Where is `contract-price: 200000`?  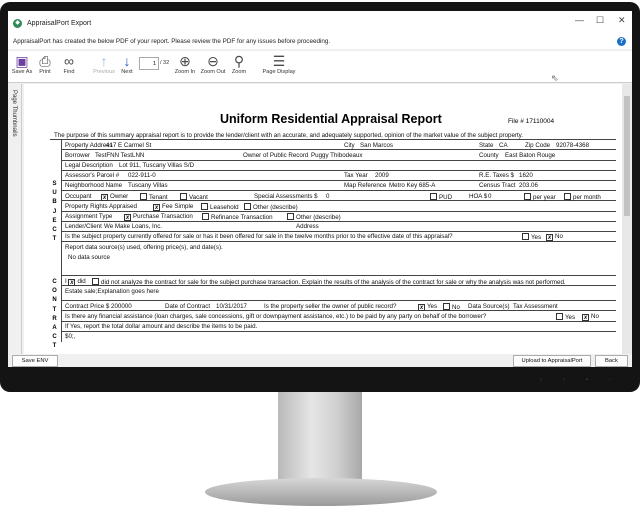
contract-price: 200000 is located at coordinates (121, 306).